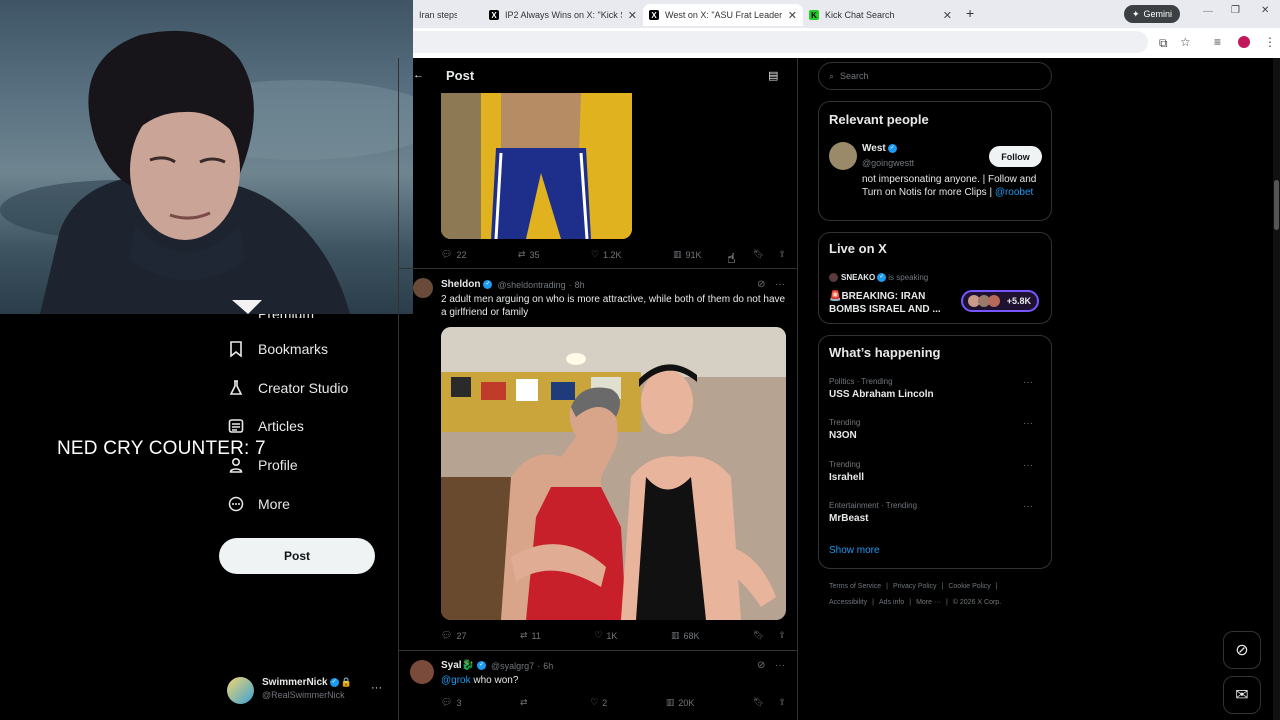  Describe the element at coordinates (1242, 695) in the screenshot. I see `messages-fab-icon: ✉` at that location.